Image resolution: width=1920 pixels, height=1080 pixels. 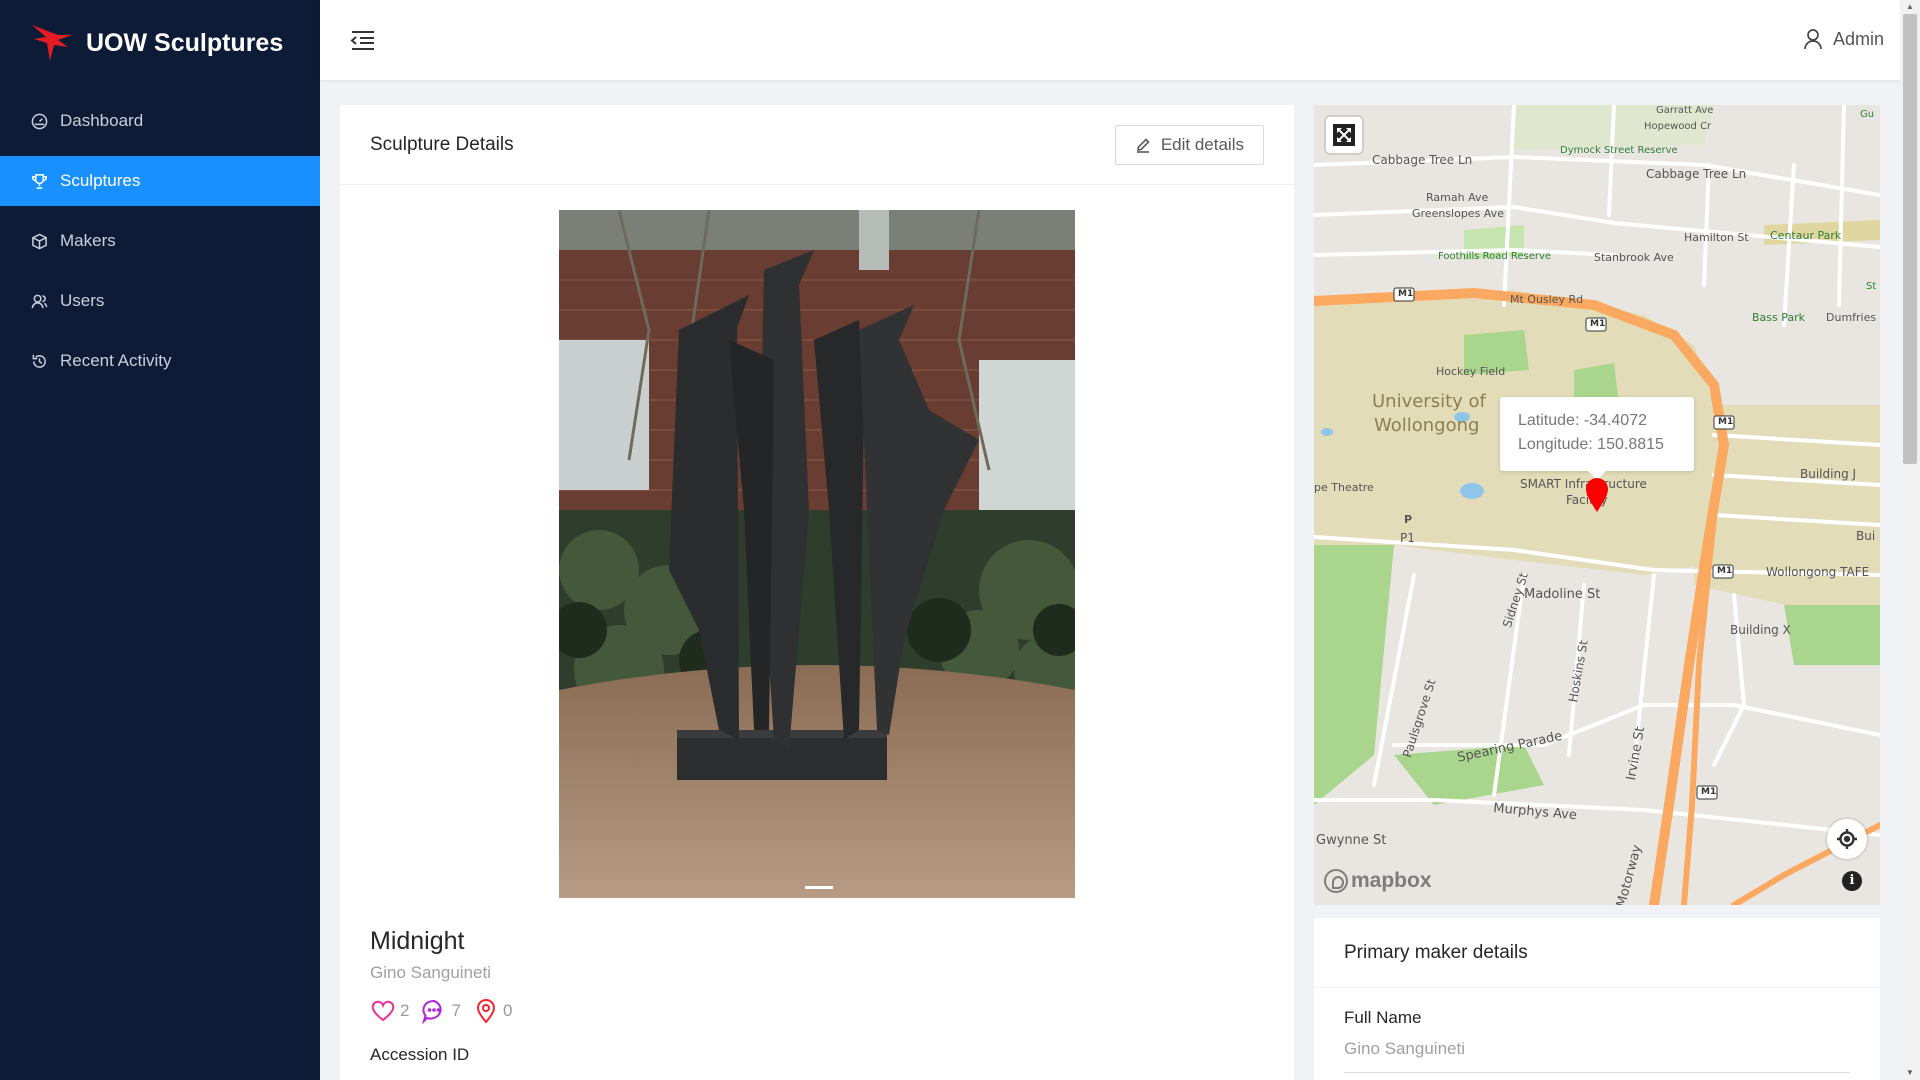 What do you see at coordinates (88, 240) in the screenshot?
I see `sidebar-item-label: Makers` at bounding box center [88, 240].